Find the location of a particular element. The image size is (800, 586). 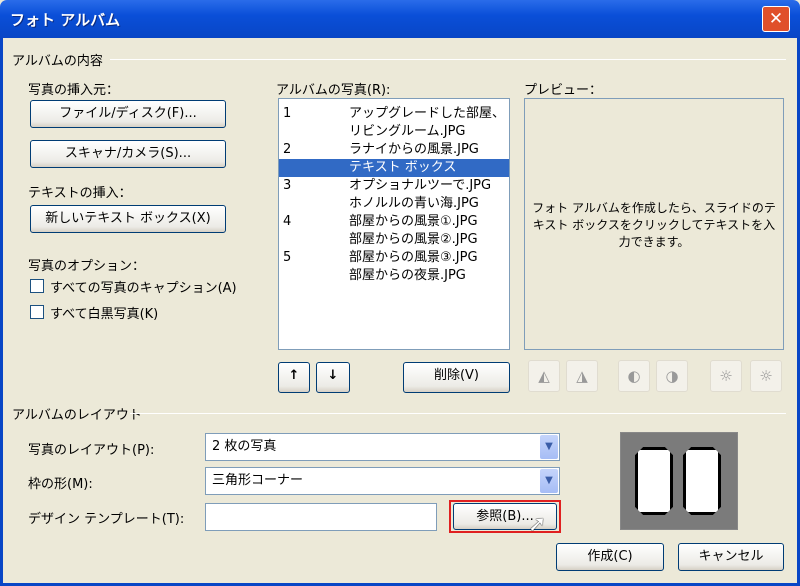

photo-list-item: 1 アップグレードした部屋、 is located at coordinates (394, 114).